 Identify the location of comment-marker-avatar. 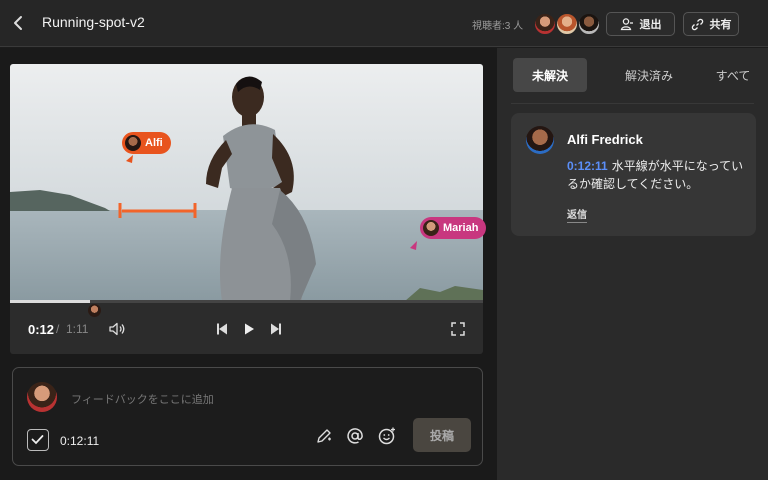
(94, 310).